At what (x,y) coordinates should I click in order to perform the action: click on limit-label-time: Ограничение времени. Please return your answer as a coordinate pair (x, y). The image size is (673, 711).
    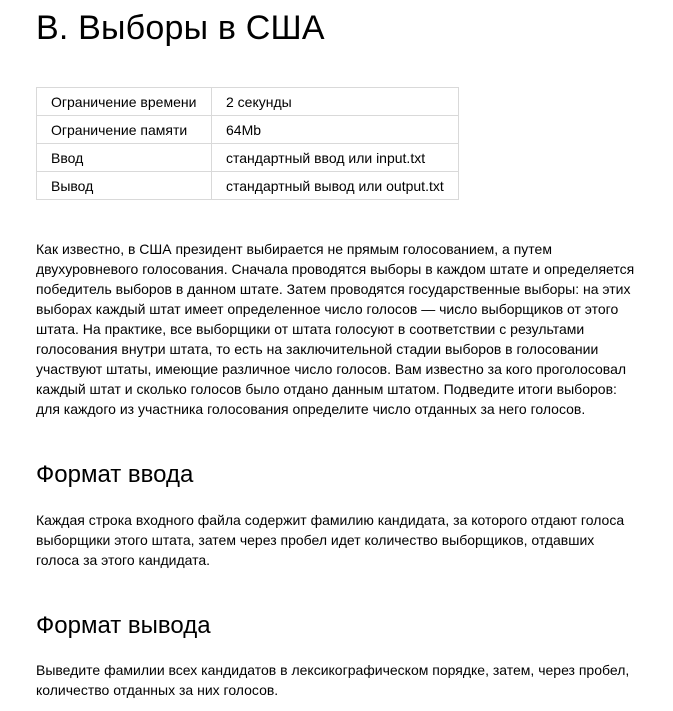
    Looking at the image, I should click on (124, 101).